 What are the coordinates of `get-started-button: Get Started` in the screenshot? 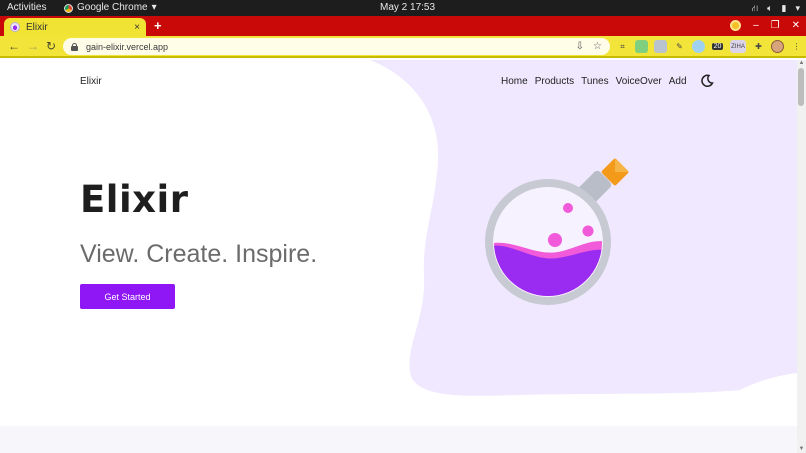 It's located at (127, 296).